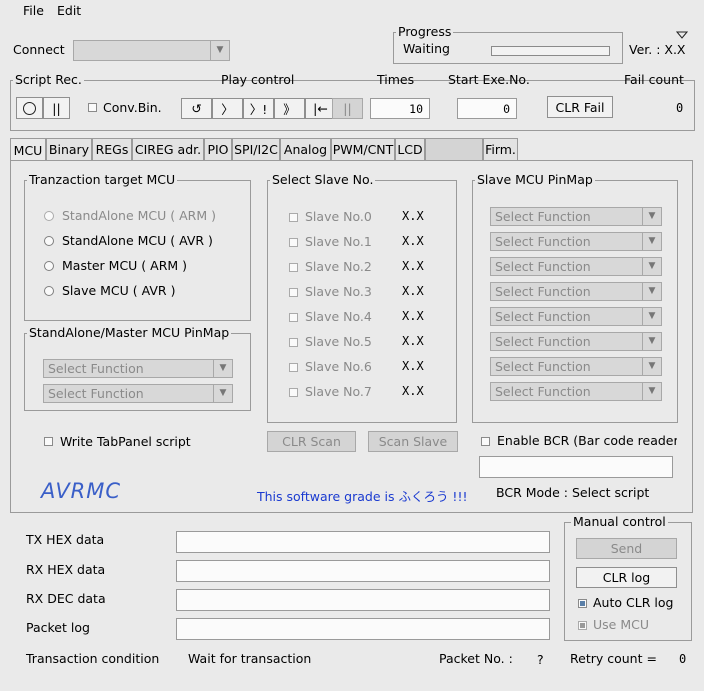 Image resolution: width=704 pixels, height=691 pixels. Describe the element at coordinates (28, 149) in the screenshot. I see `tab-mcu: MCU` at that location.